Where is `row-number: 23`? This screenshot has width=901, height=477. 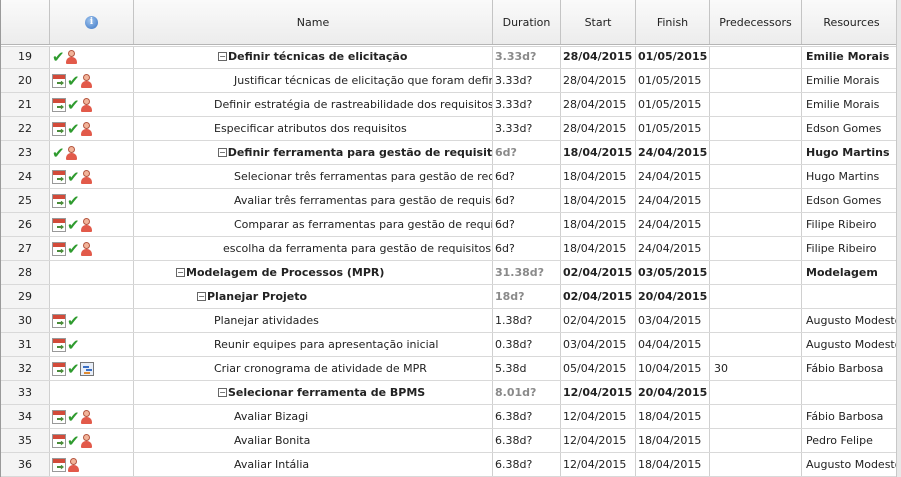
row-number: 23 is located at coordinates (25, 152).